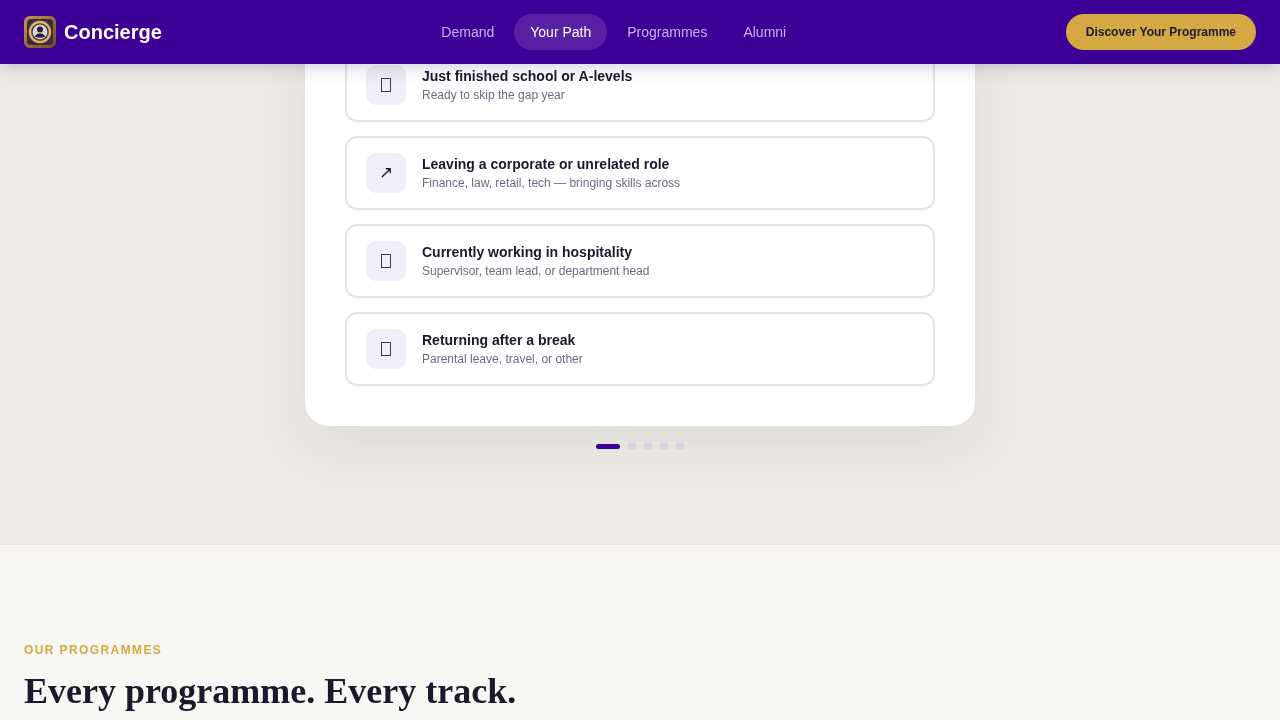 This screenshot has height=720, width=1280. Describe the element at coordinates (546, 164) in the screenshot. I see `option-title: Leaving a corporate or unrelated role` at that location.